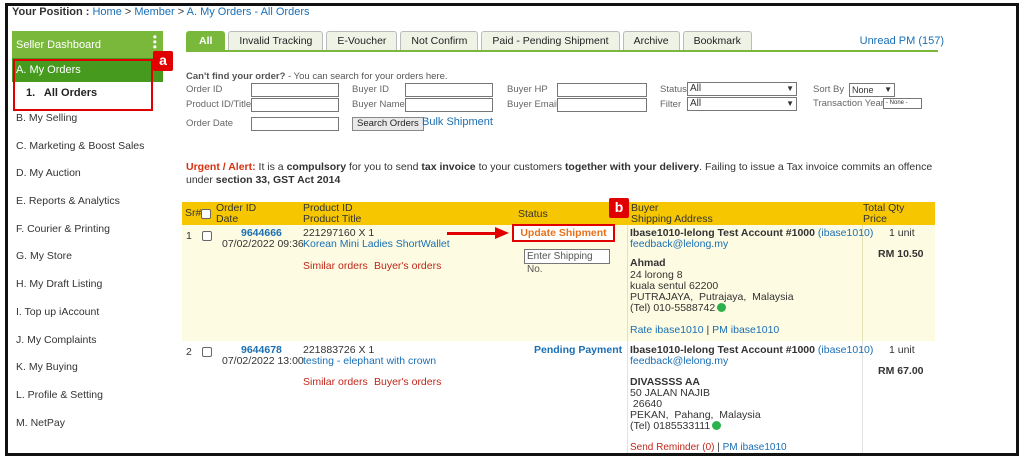 This screenshot has height=459, width=1024. I want to click on col-shipping-address: Shipping Address, so click(672, 219).